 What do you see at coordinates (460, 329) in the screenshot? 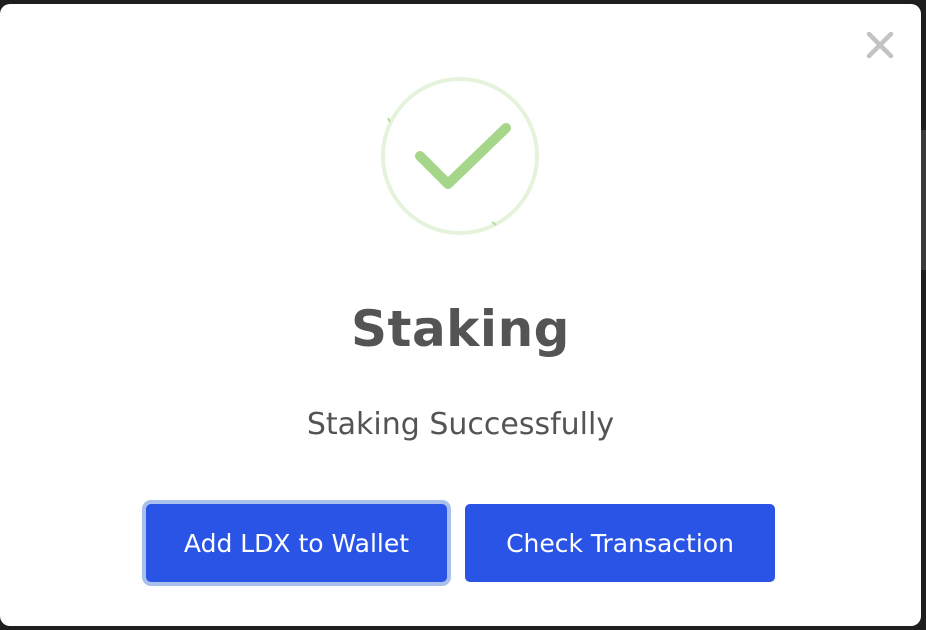
I see `dialog-title: Staking` at bounding box center [460, 329].